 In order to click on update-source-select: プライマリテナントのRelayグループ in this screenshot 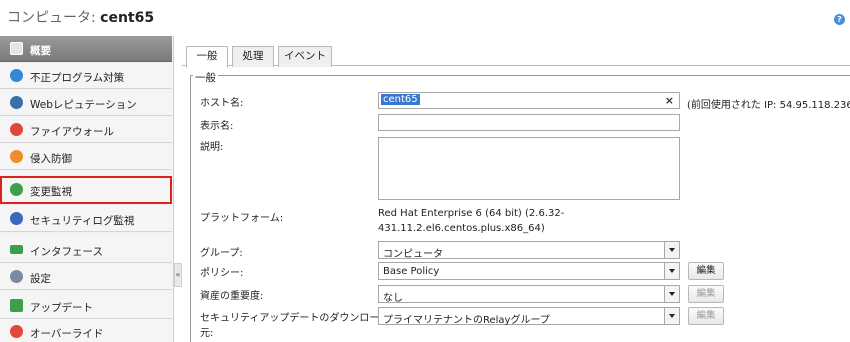, I will do `click(529, 316)`.